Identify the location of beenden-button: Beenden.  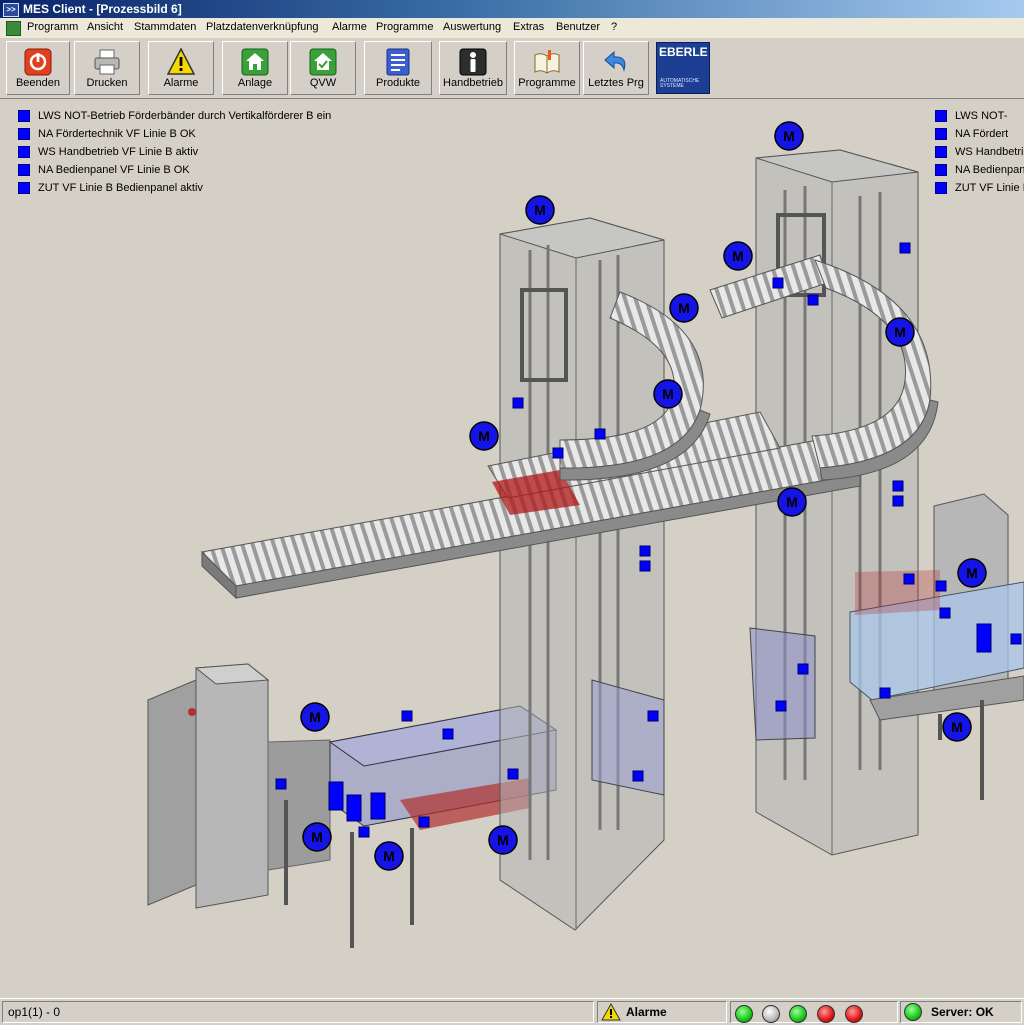
(38, 68).